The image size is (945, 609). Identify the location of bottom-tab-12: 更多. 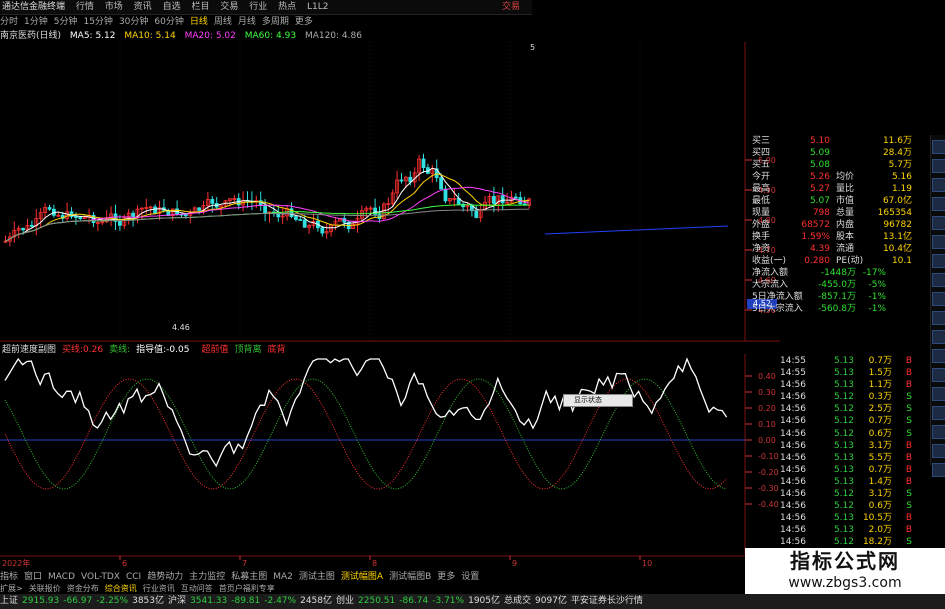
(446, 577).